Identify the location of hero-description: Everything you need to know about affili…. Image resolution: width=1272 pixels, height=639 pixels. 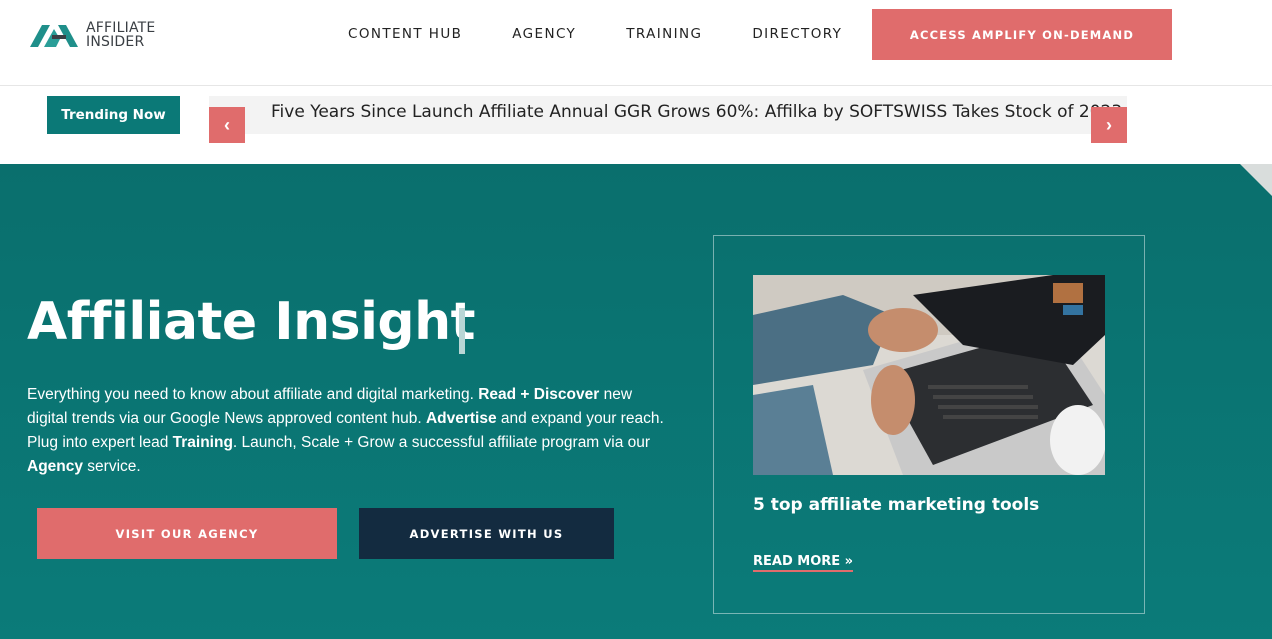
(345, 430).